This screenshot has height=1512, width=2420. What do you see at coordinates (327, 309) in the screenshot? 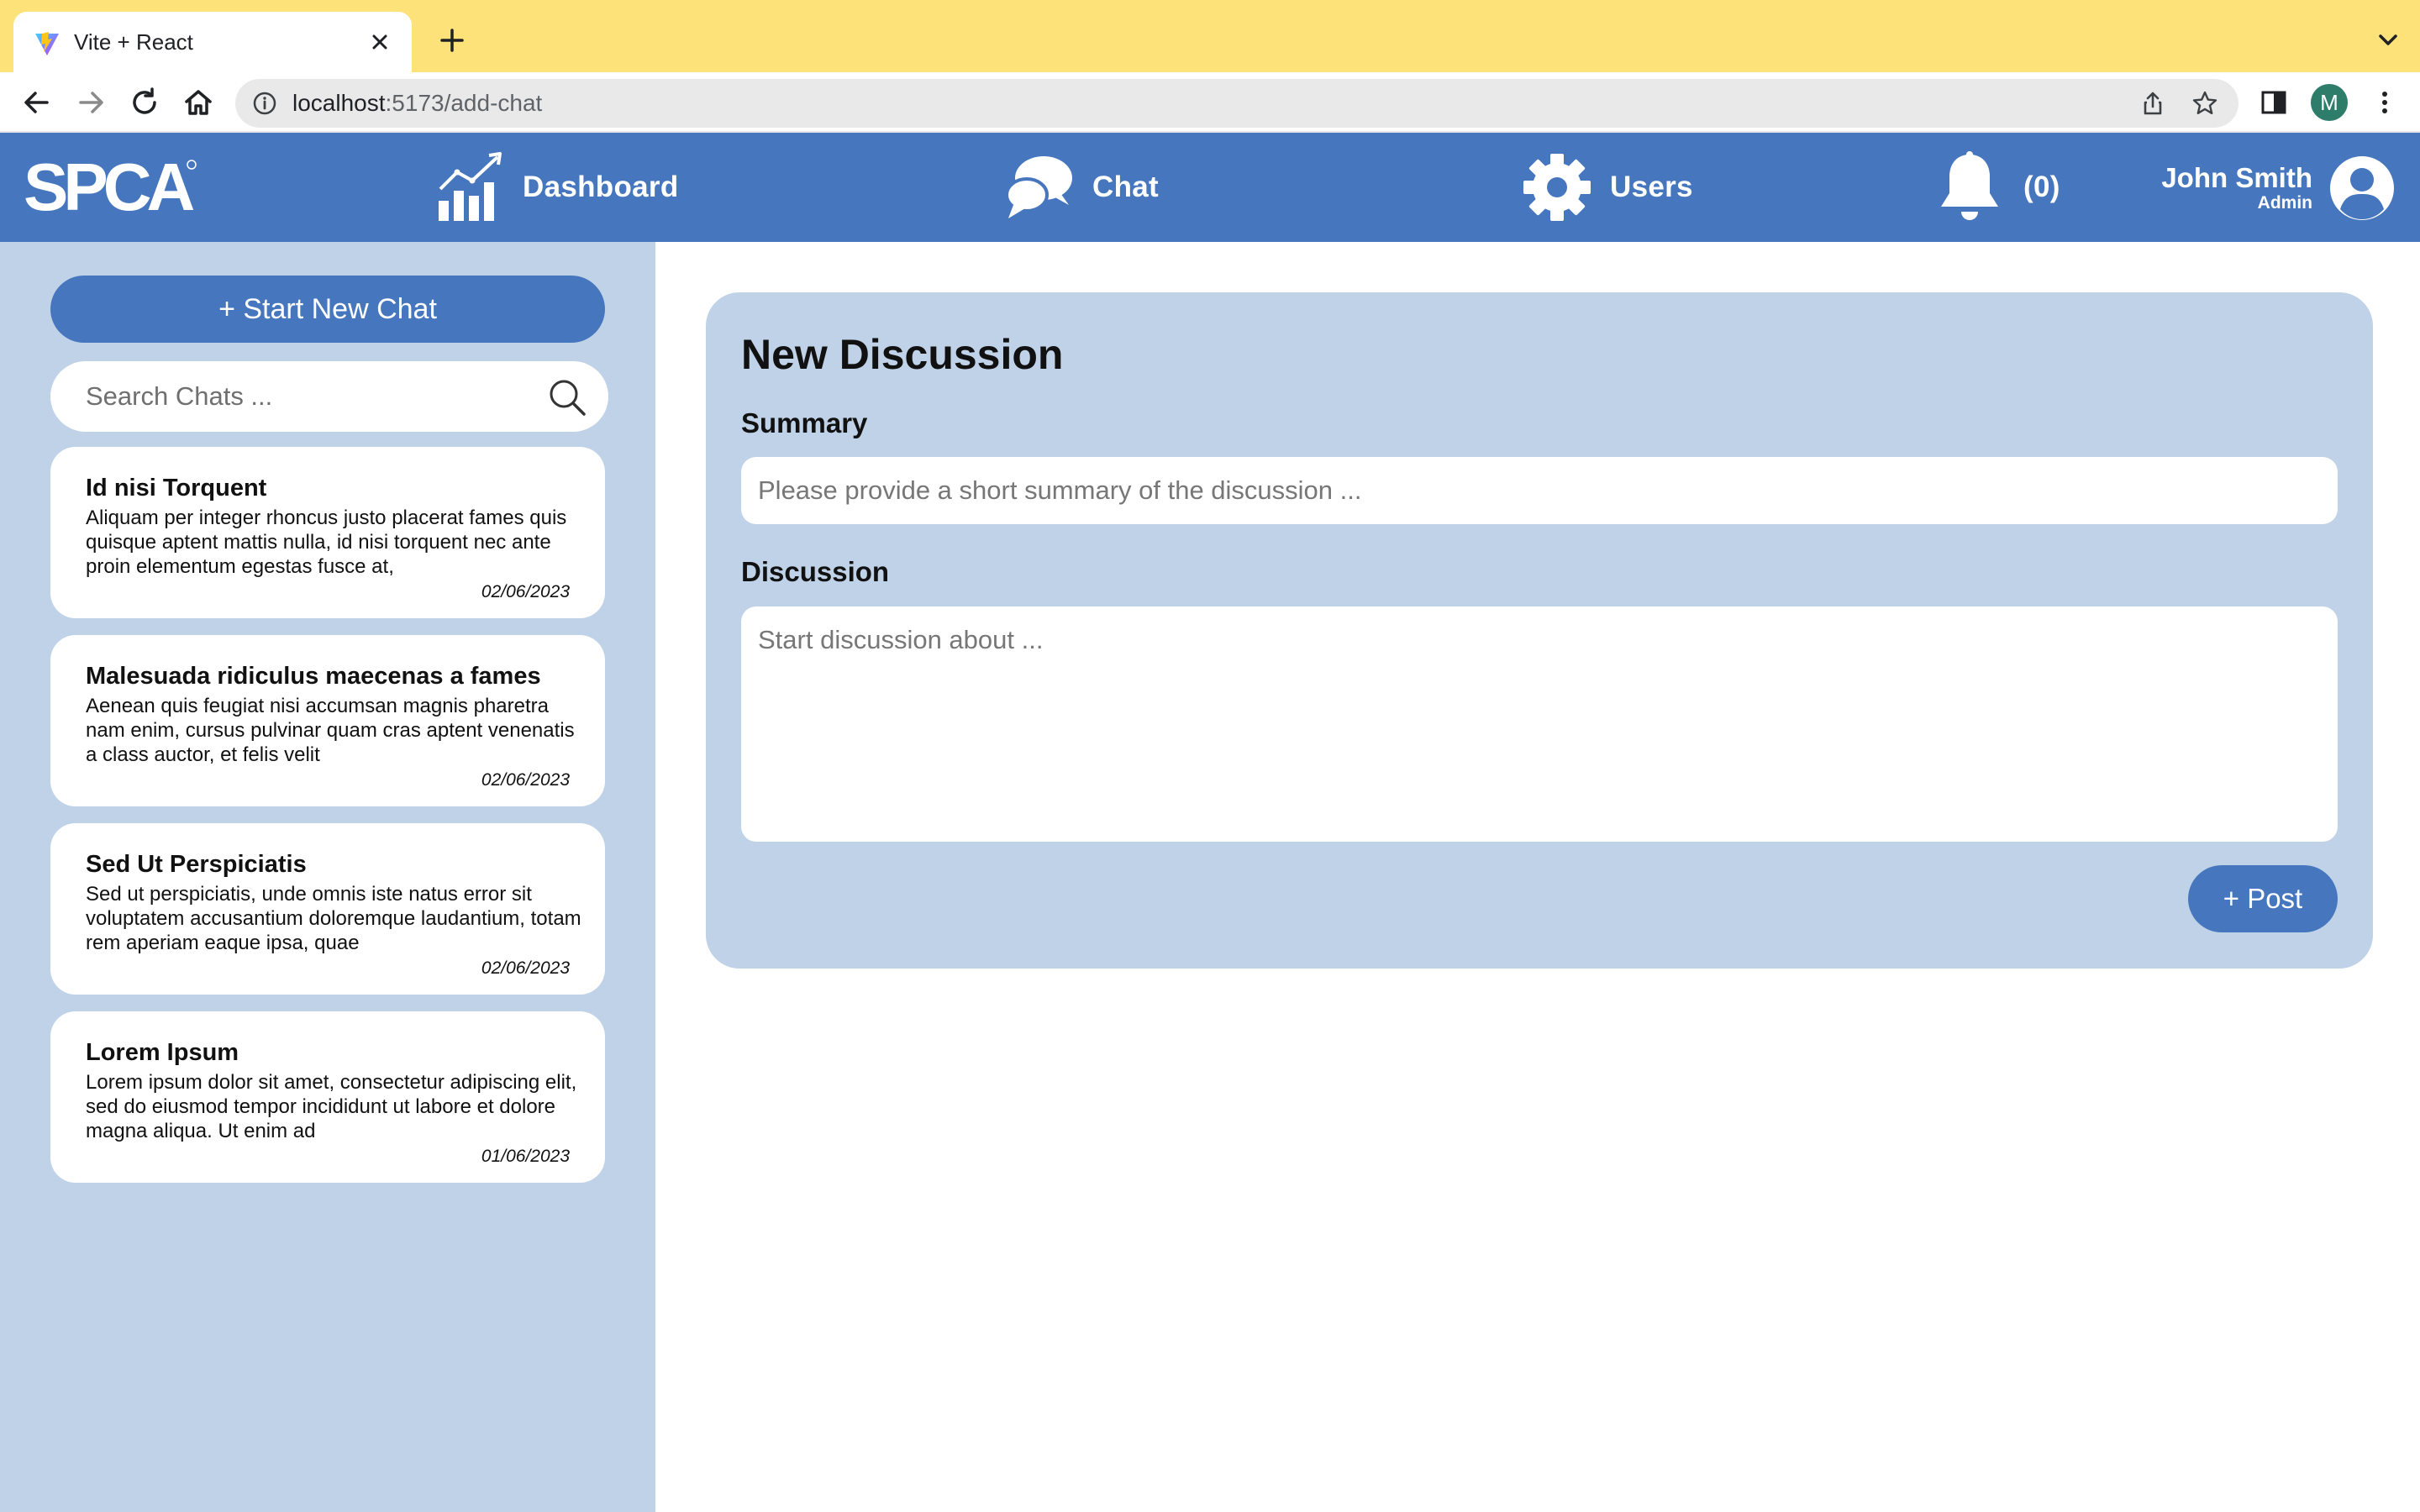
I see `start-new-chat-button: + Start New Chat` at bounding box center [327, 309].